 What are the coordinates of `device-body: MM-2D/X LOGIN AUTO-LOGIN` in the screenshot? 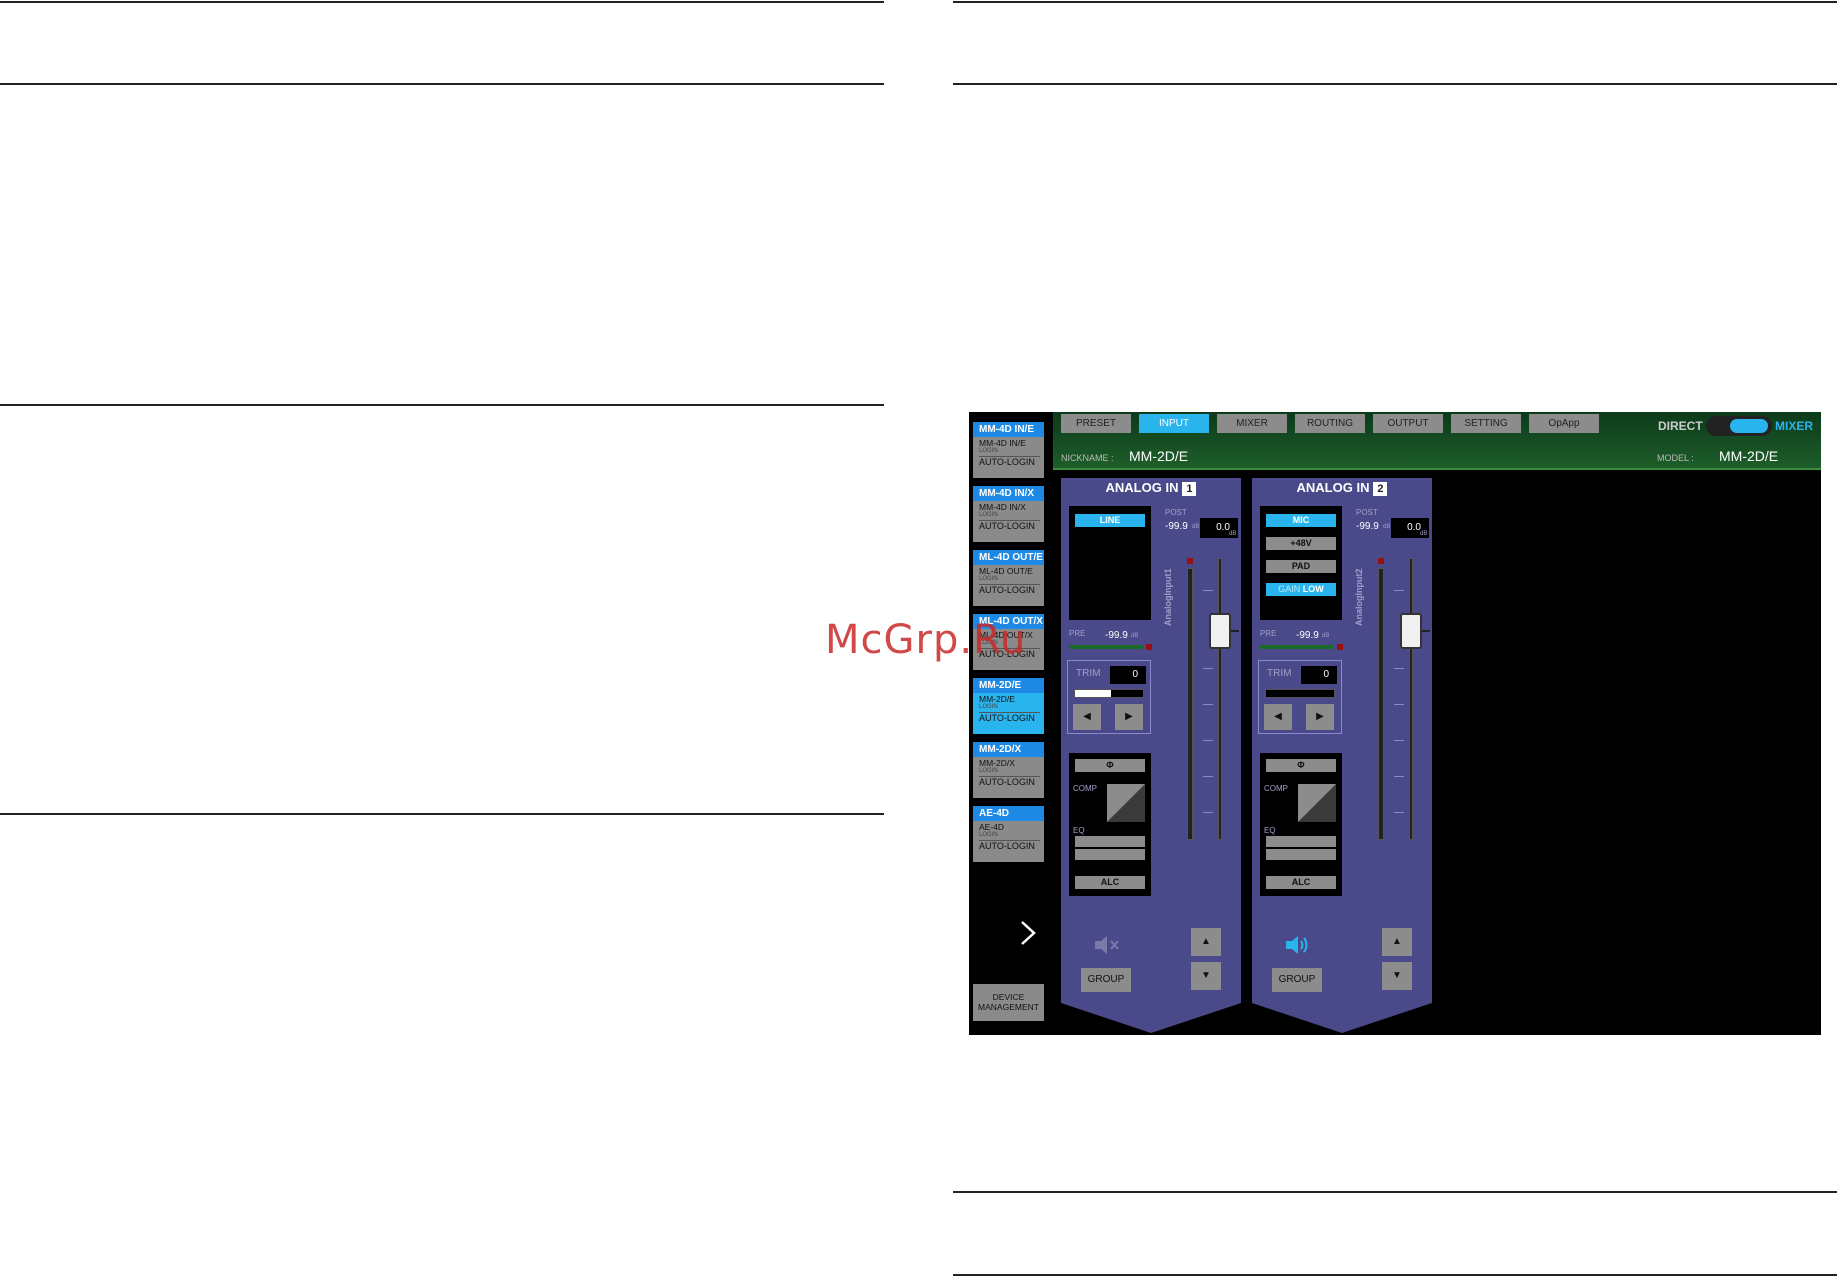 It's located at (1008, 777).